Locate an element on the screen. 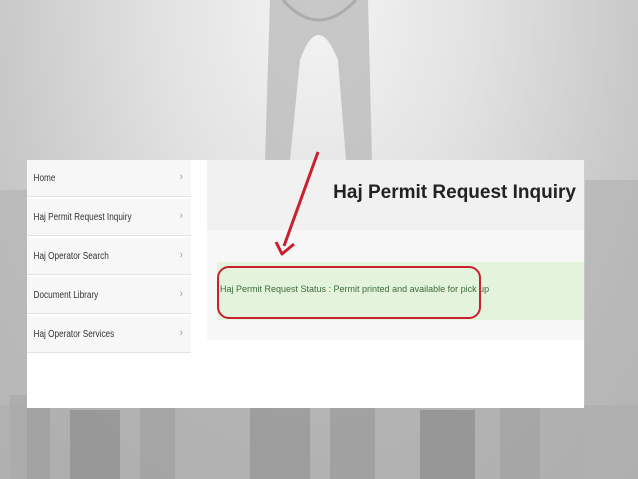  sidebar-item-haj-permit-request-inquiry: Haj Permit Request Inquiry › is located at coordinates (109, 217).